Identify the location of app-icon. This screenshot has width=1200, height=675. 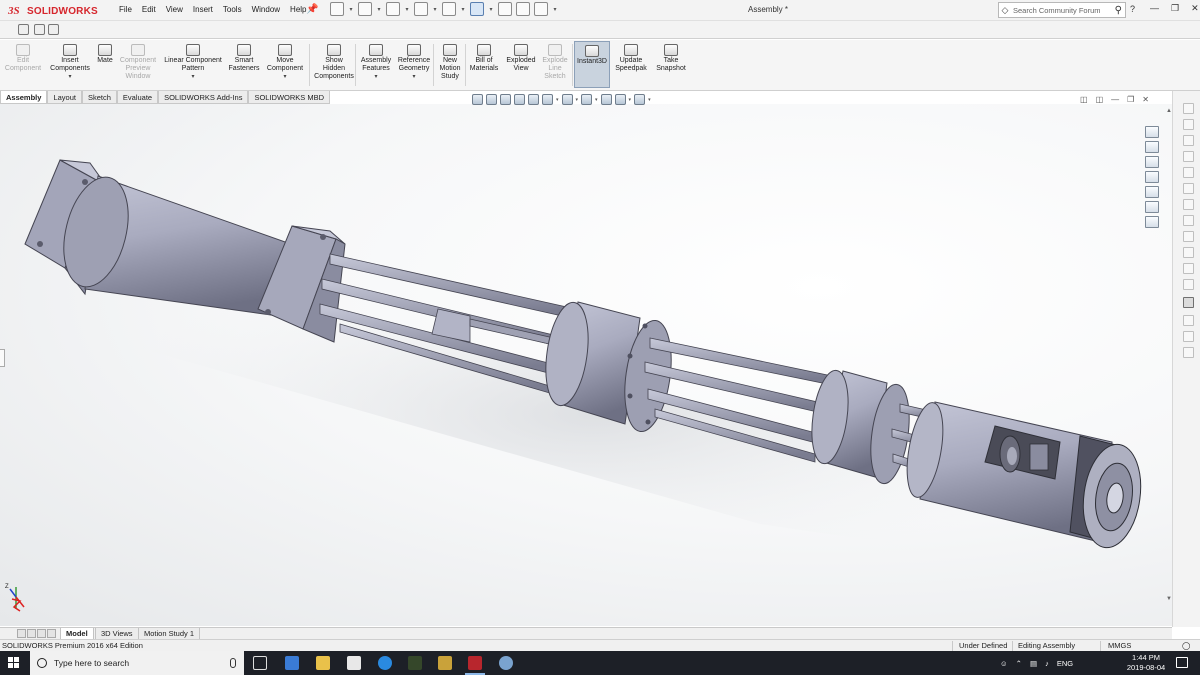
(506, 663).